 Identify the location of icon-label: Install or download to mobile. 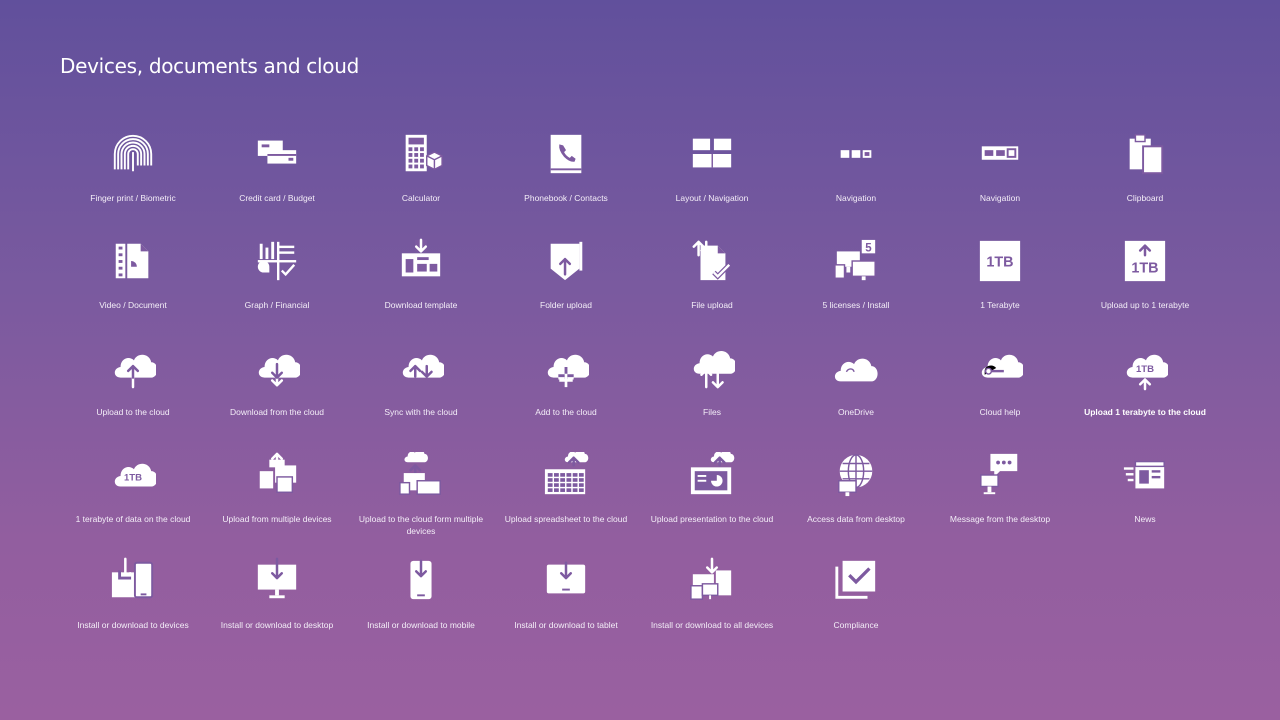
(421, 625).